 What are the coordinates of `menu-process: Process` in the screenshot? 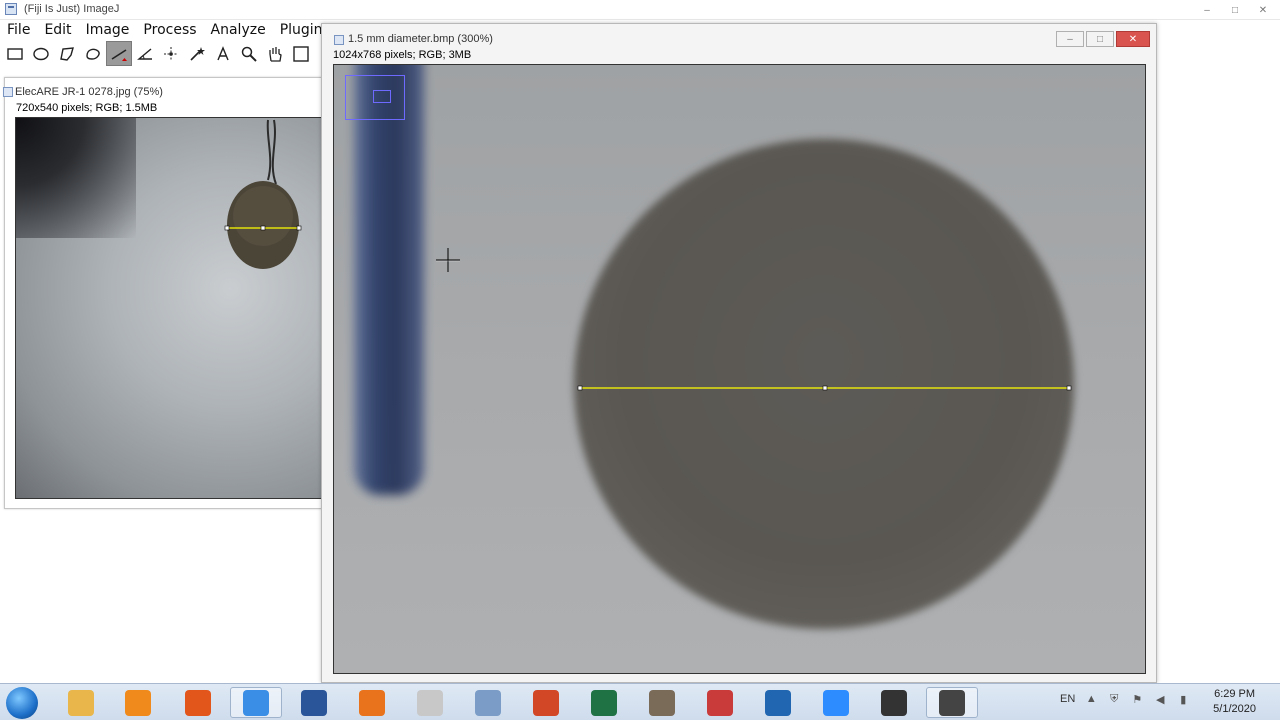 It's located at (169, 30).